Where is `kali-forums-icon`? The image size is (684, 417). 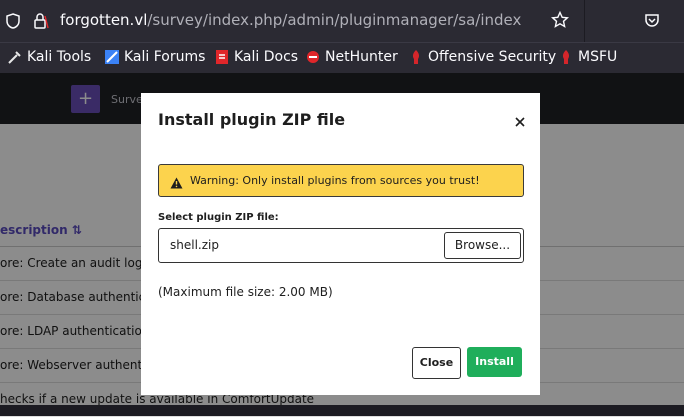
kali-forums-icon is located at coordinates (112, 57).